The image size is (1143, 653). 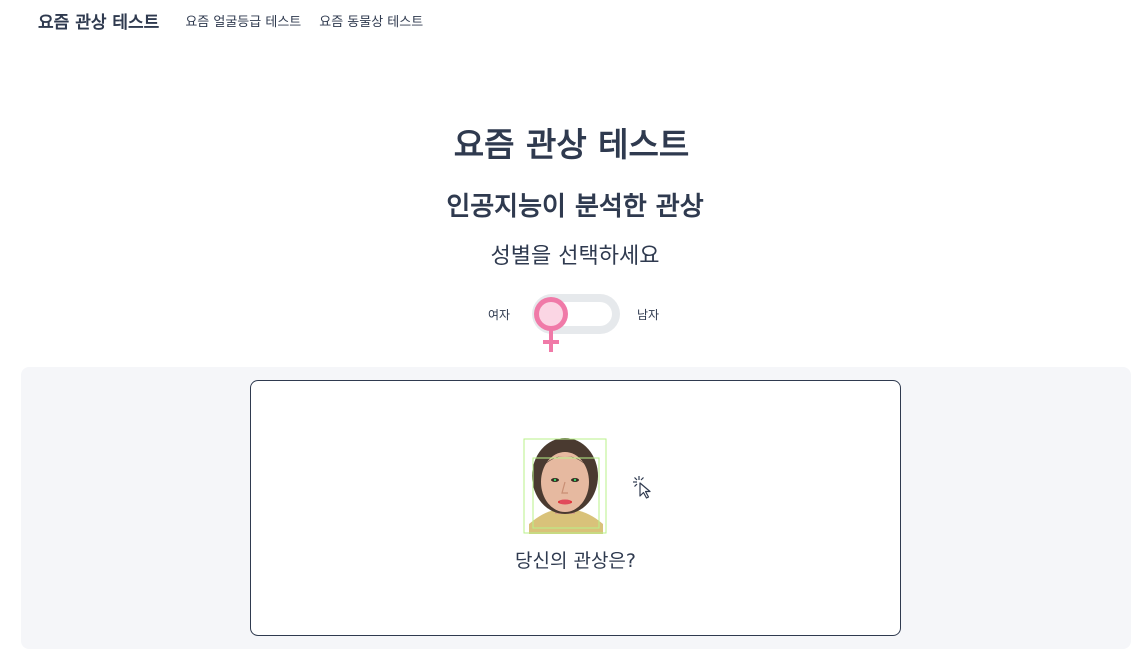 What do you see at coordinates (98, 20) in the screenshot?
I see `brand-link: 요즘 관상 테스트` at bounding box center [98, 20].